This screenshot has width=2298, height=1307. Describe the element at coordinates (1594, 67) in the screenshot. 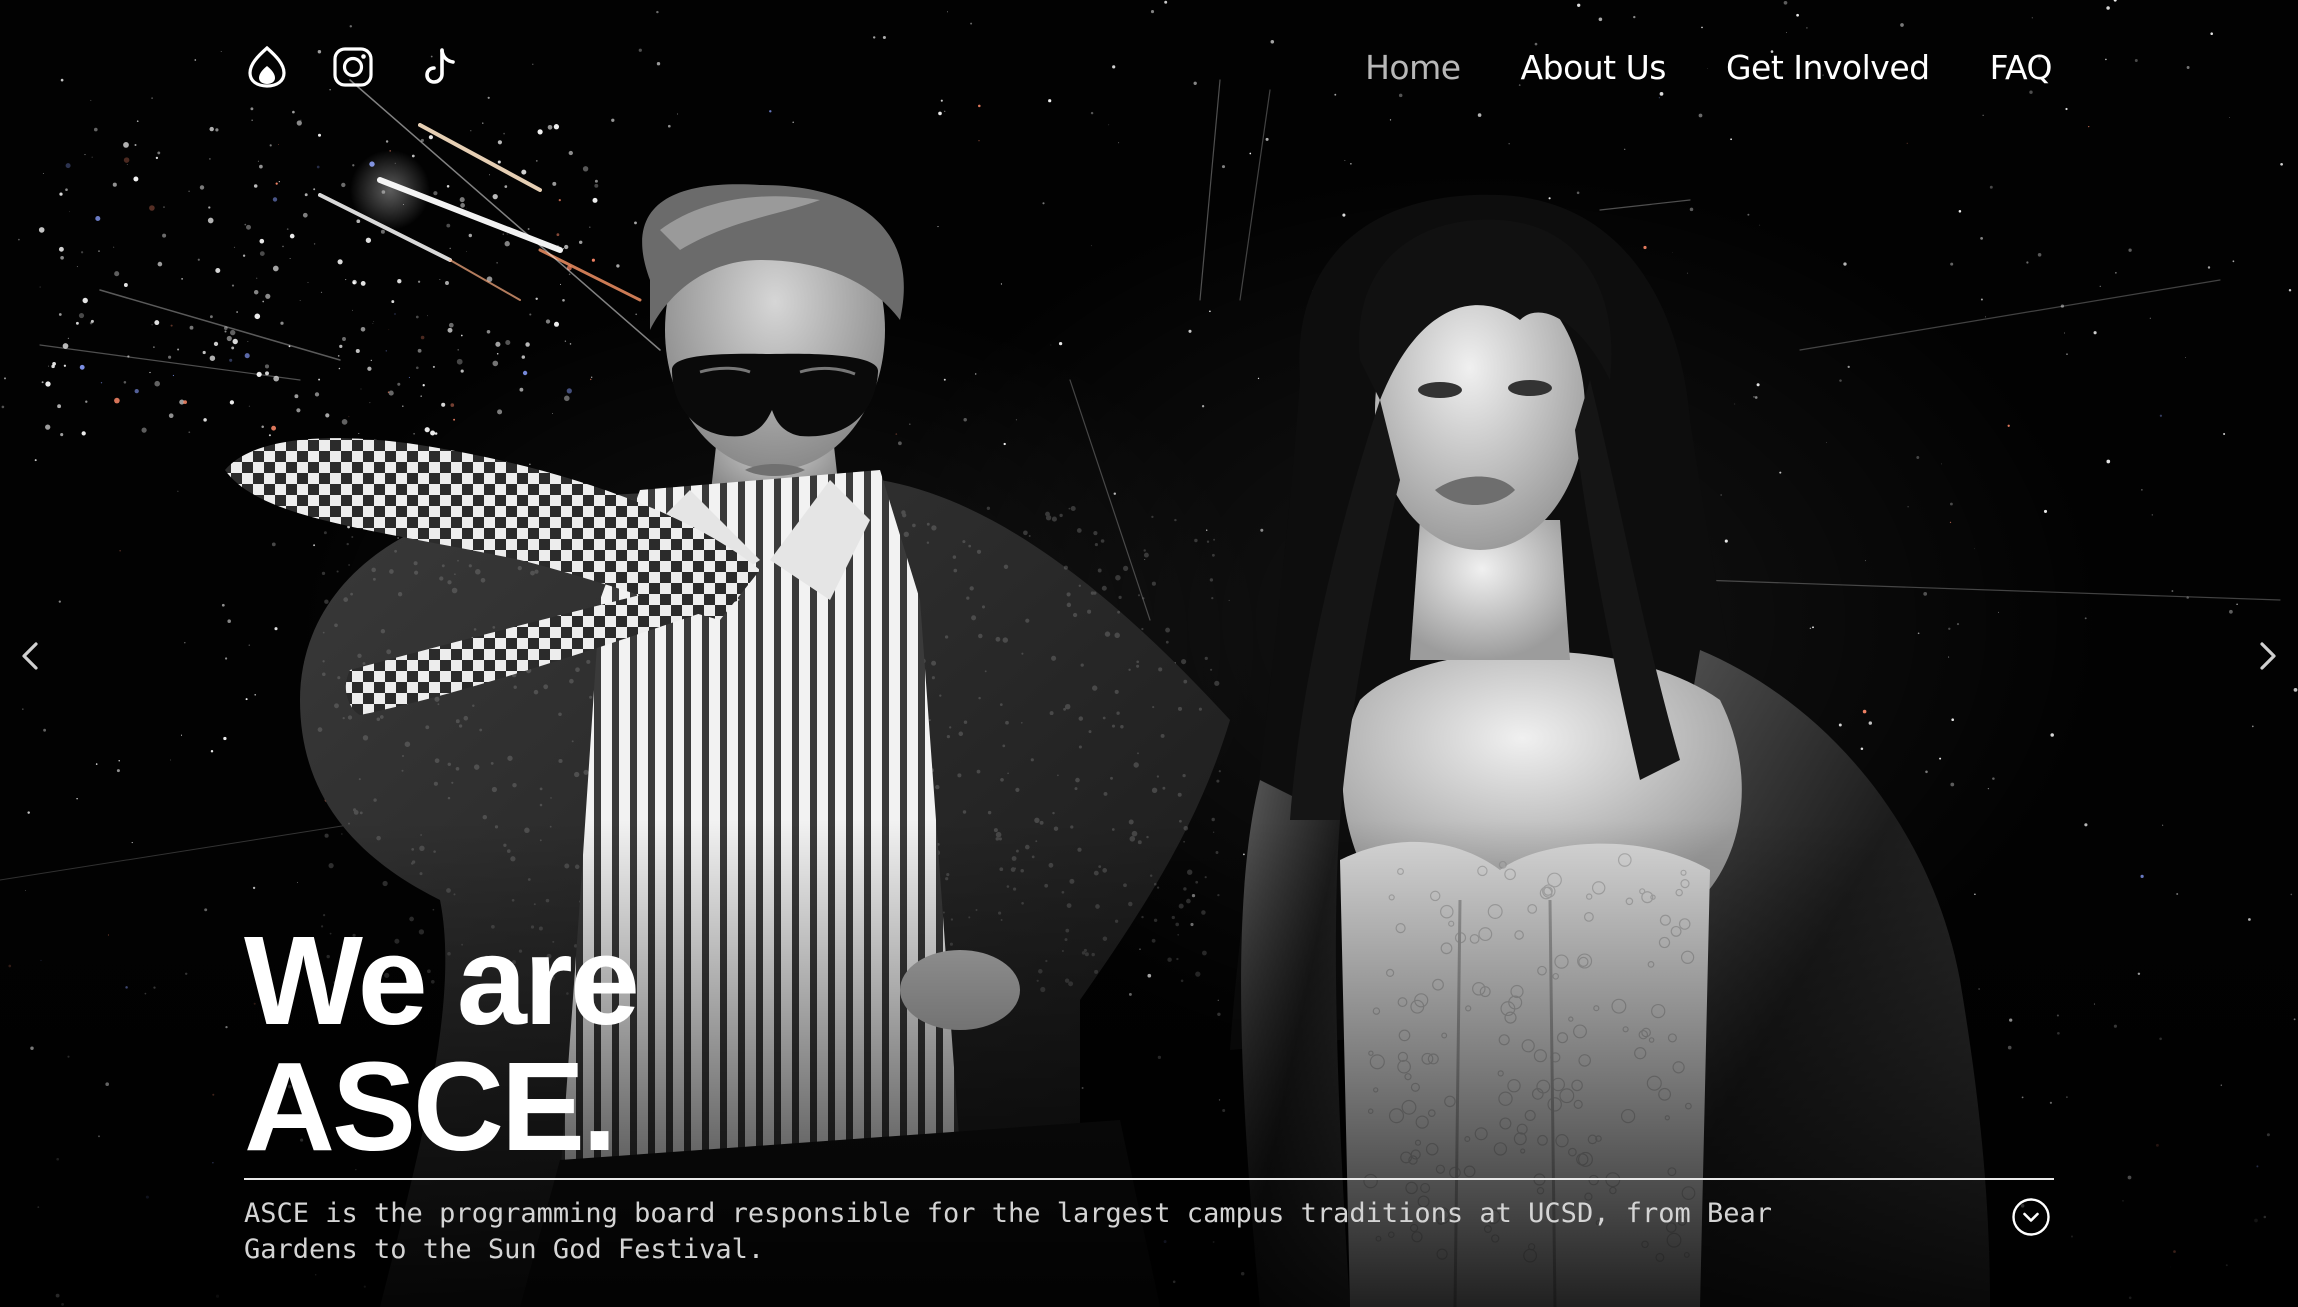

I see `nav-about-us-link: About Us` at that location.